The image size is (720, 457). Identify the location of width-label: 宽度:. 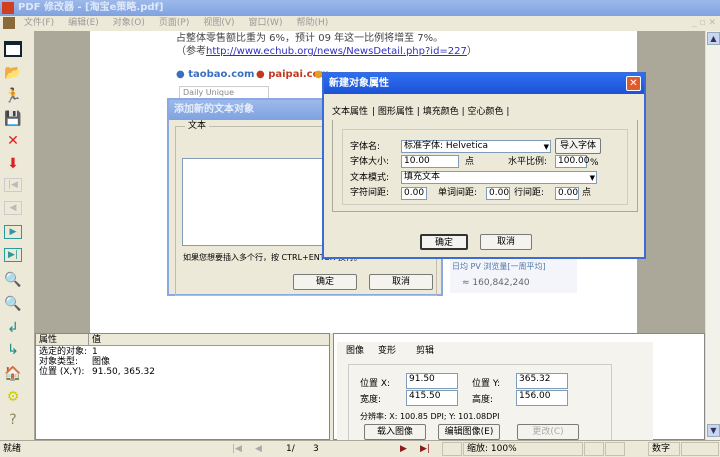
(371, 400).